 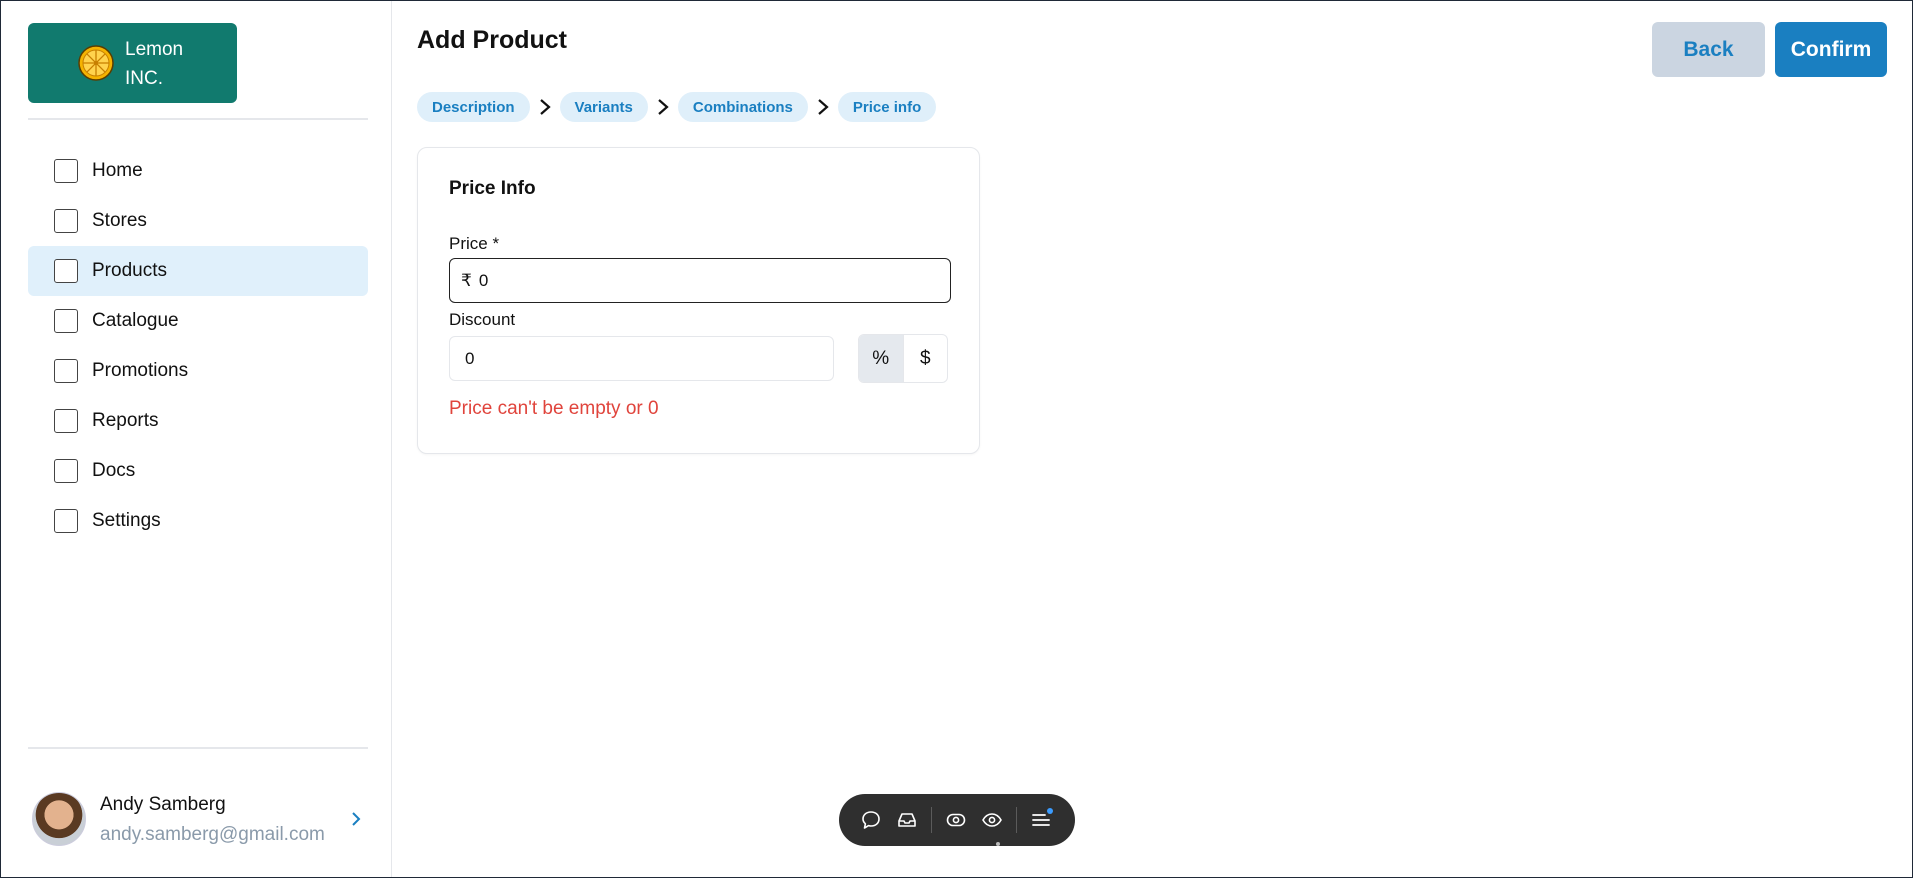 What do you see at coordinates (482, 319) in the screenshot?
I see `discount-label: Discount` at bounding box center [482, 319].